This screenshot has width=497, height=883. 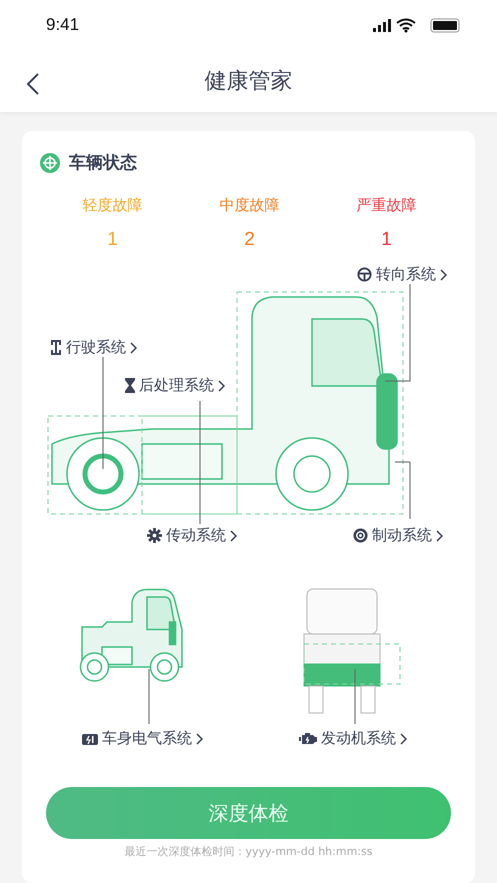 What do you see at coordinates (360, 535) in the screenshot?
I see `brake-disc-icon` at bounding box center [360, 535].